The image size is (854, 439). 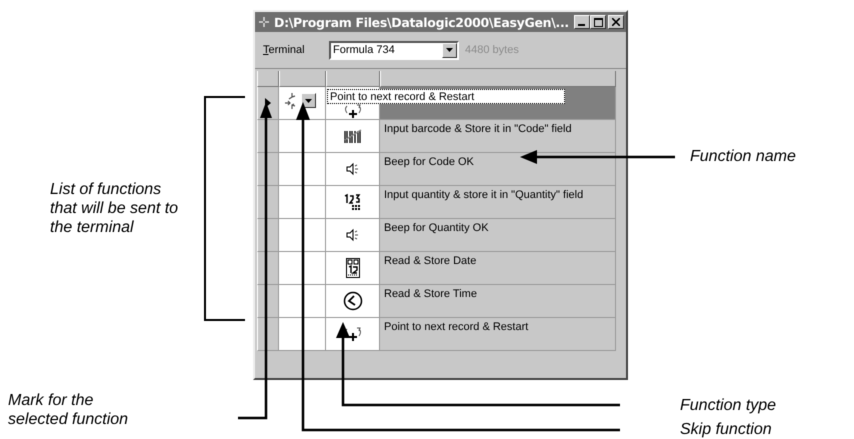 What do you see at coordinates (446, 96) in the screenshot?
I see `function-name-editor: Point to next record & Restart` at bounding box center [446, 96].